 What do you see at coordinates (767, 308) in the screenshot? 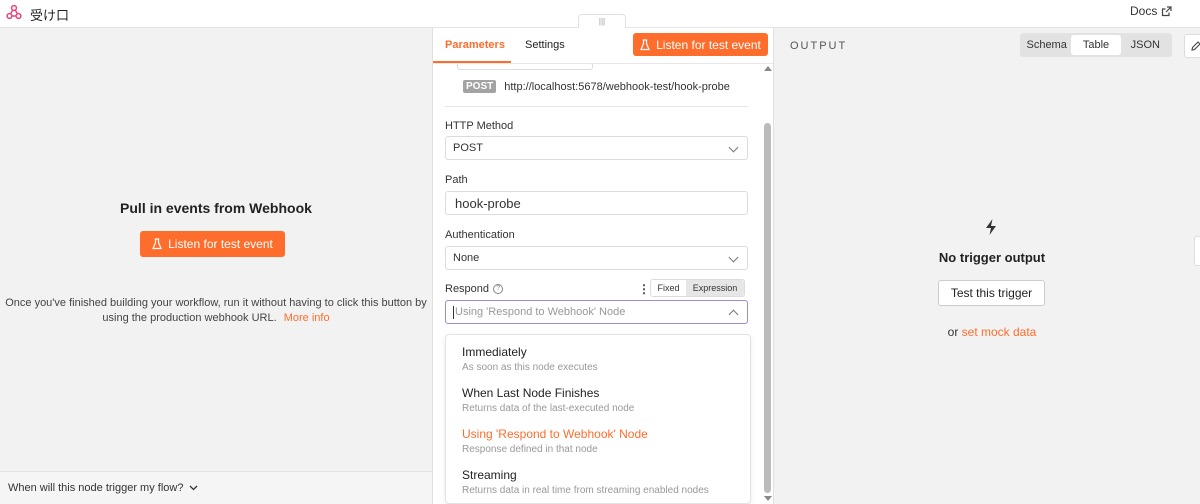
I see `scroll-thumb` at bounding box center [767, 308].